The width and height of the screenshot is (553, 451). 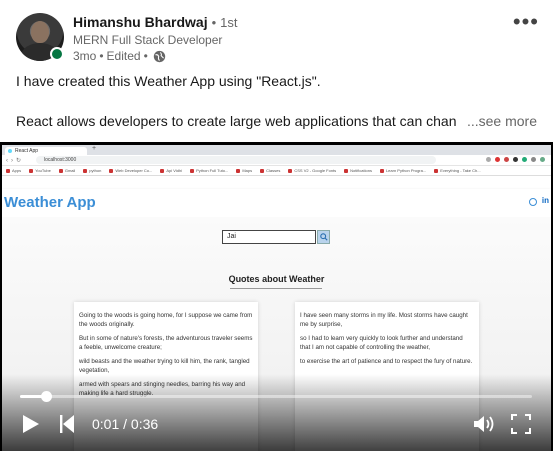 I want to click on video-progress-handle, so click(x=46, y=396).